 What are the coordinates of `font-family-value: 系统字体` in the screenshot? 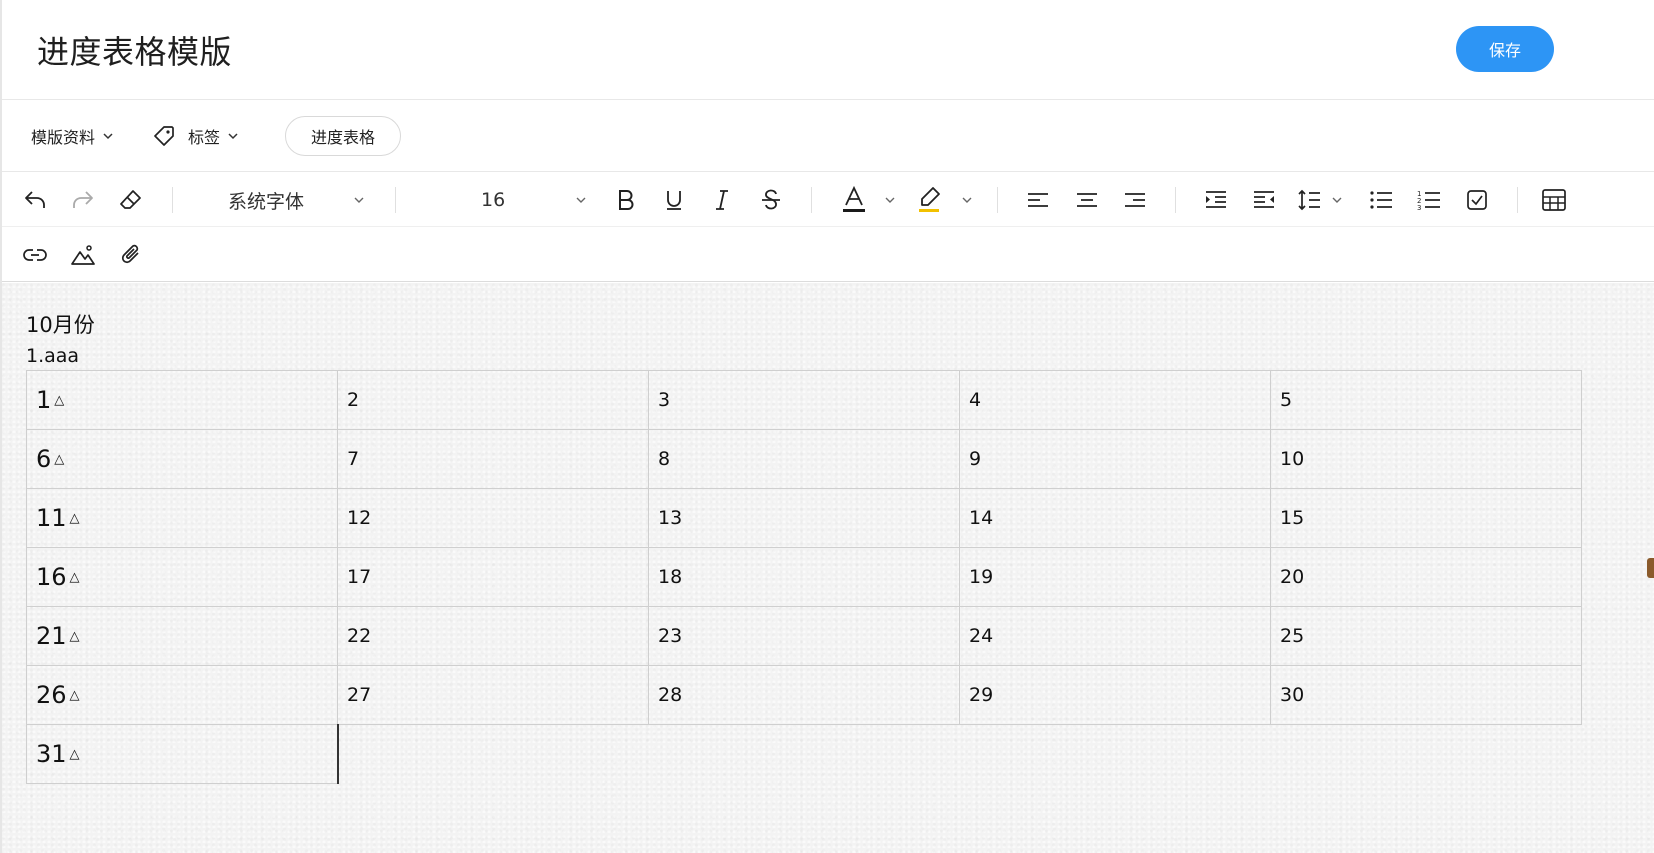 It's located at (266, 201).